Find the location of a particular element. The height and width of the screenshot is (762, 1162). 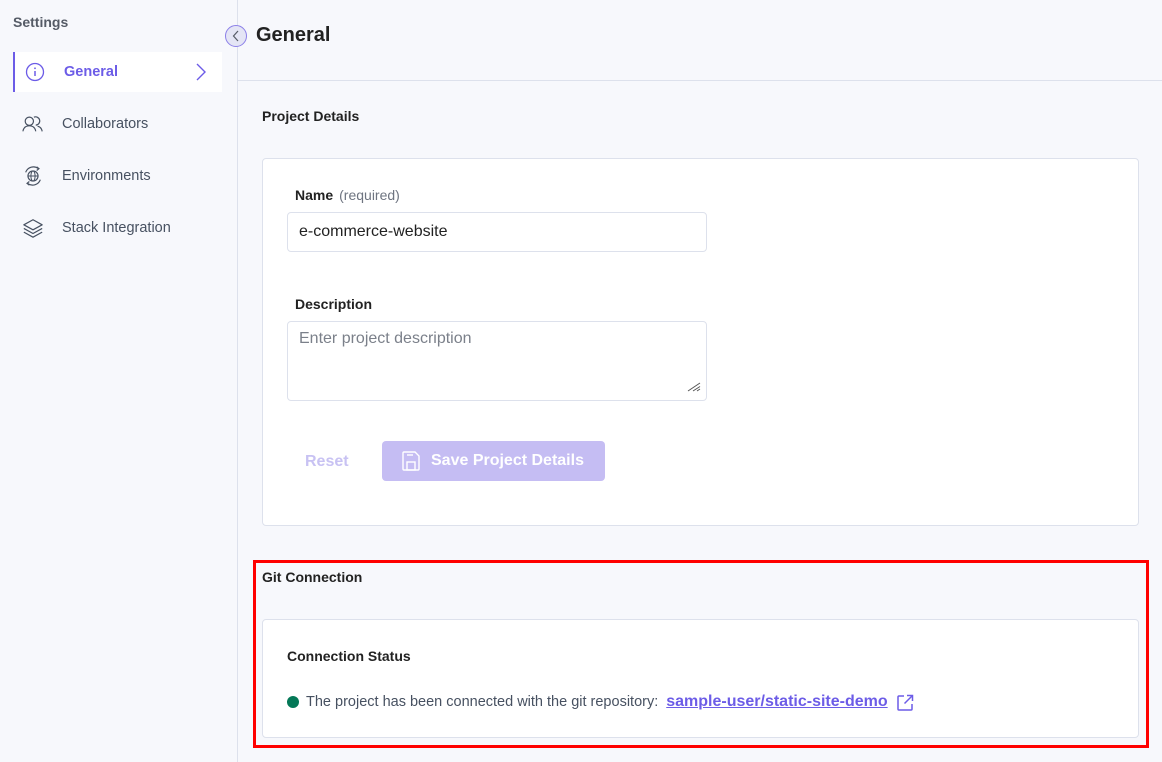

repository-link: sample-user/static-site-demo is located at coordinates (776, 702).